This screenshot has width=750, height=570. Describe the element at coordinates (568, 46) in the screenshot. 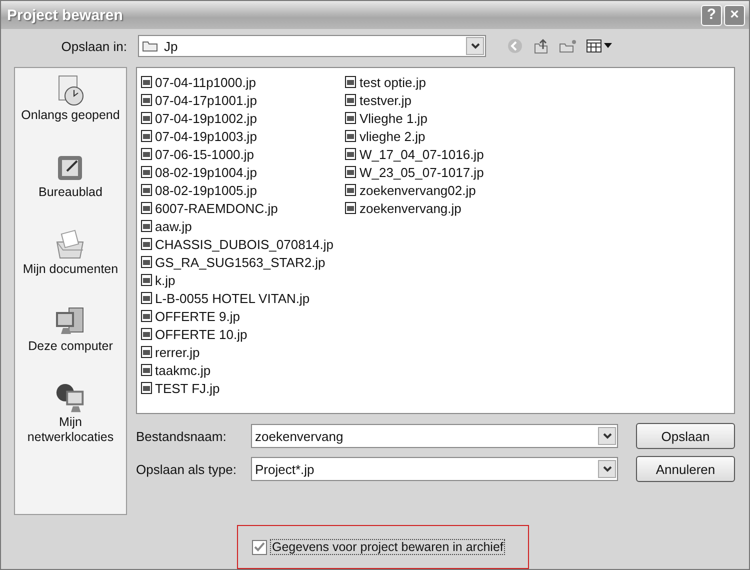

I see `new-folder-icon` at that location.